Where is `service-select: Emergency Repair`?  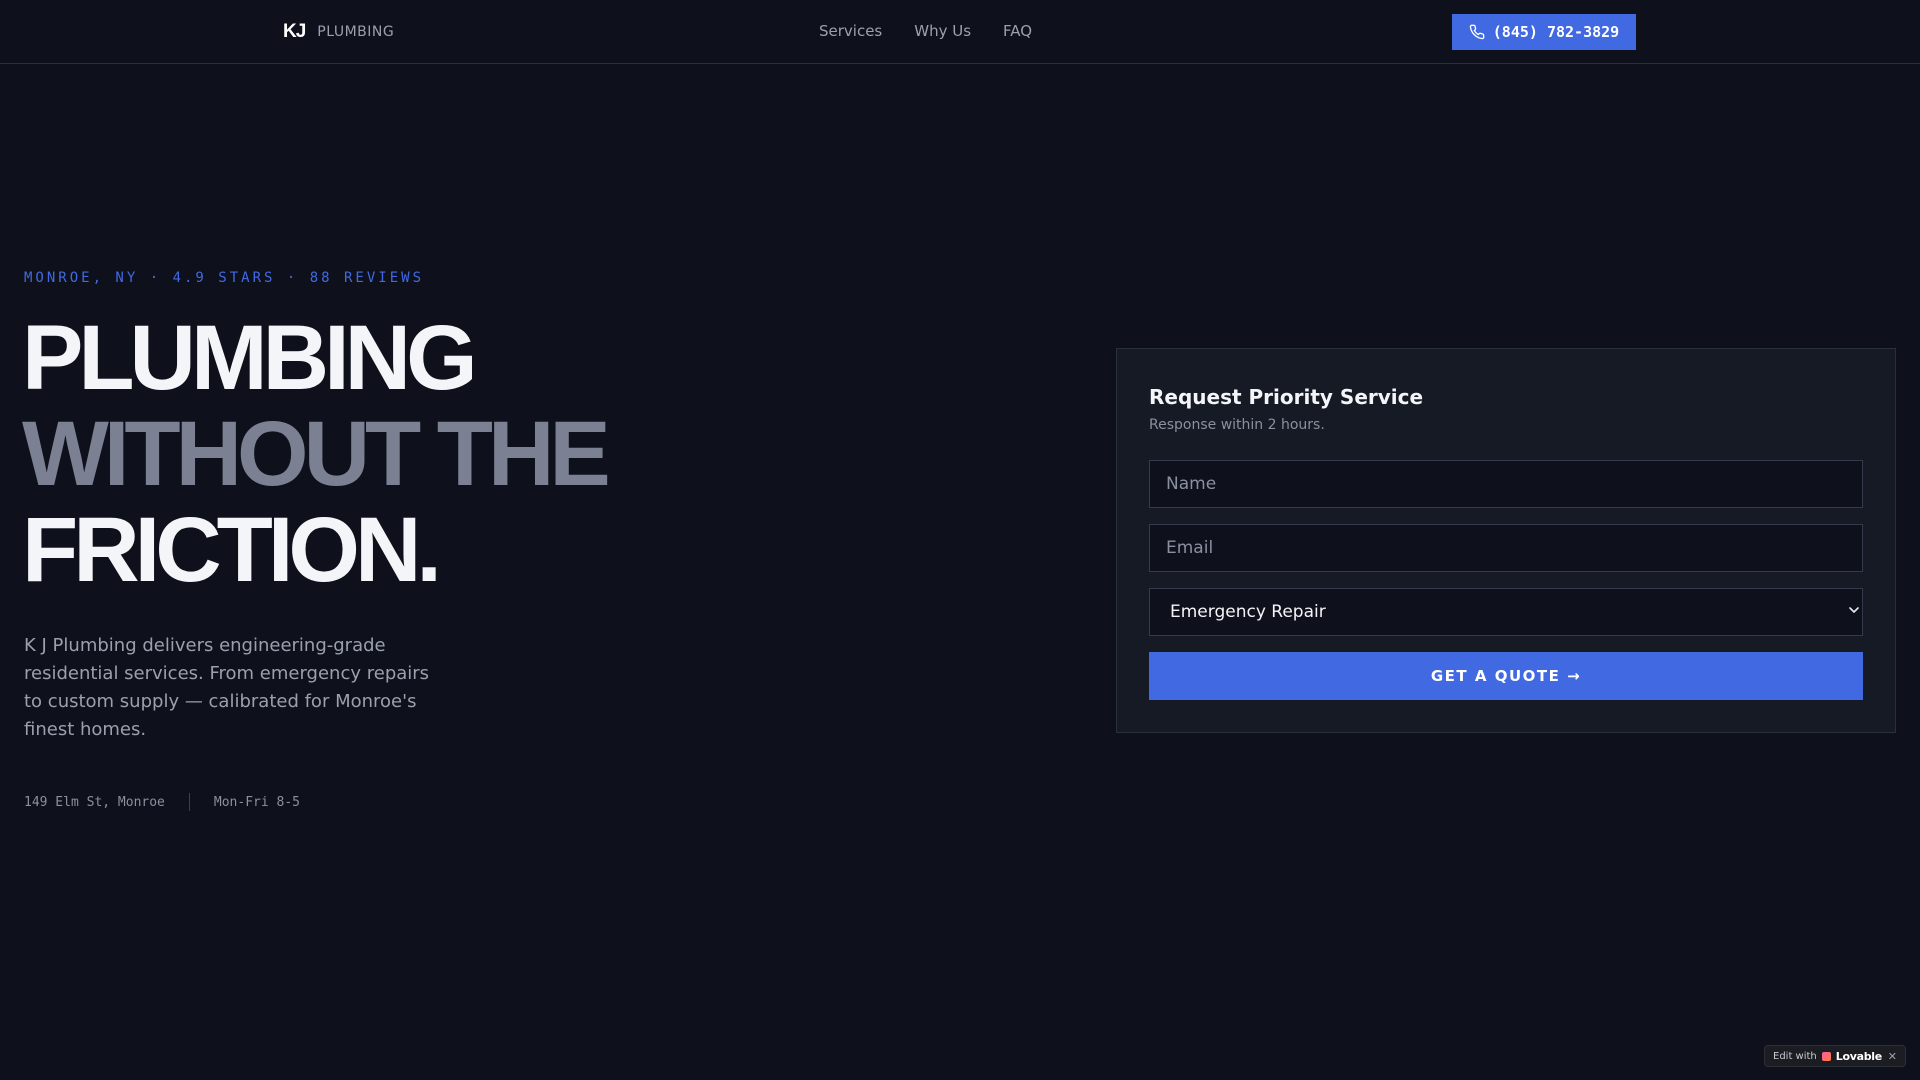
service-select: Emergency Repair is located at coordinates (1506, 612).